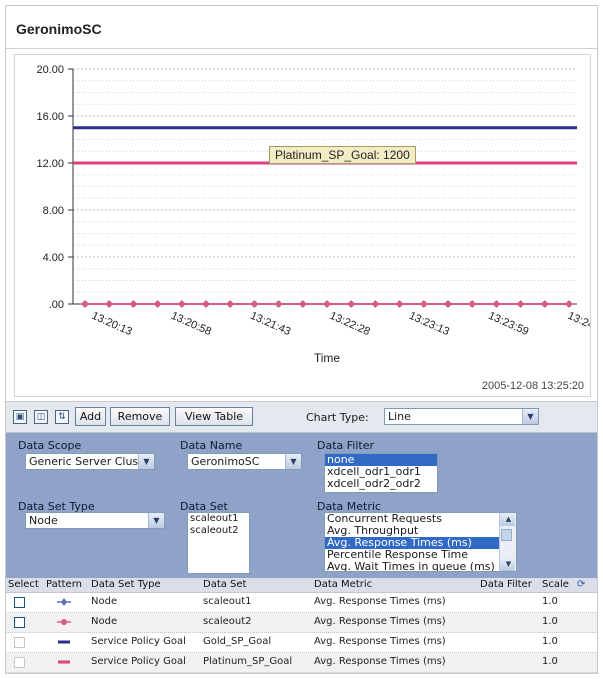 This screenshot has width=603, height=679. I want to click on col-data-set: Data Set, so click(224, 584).